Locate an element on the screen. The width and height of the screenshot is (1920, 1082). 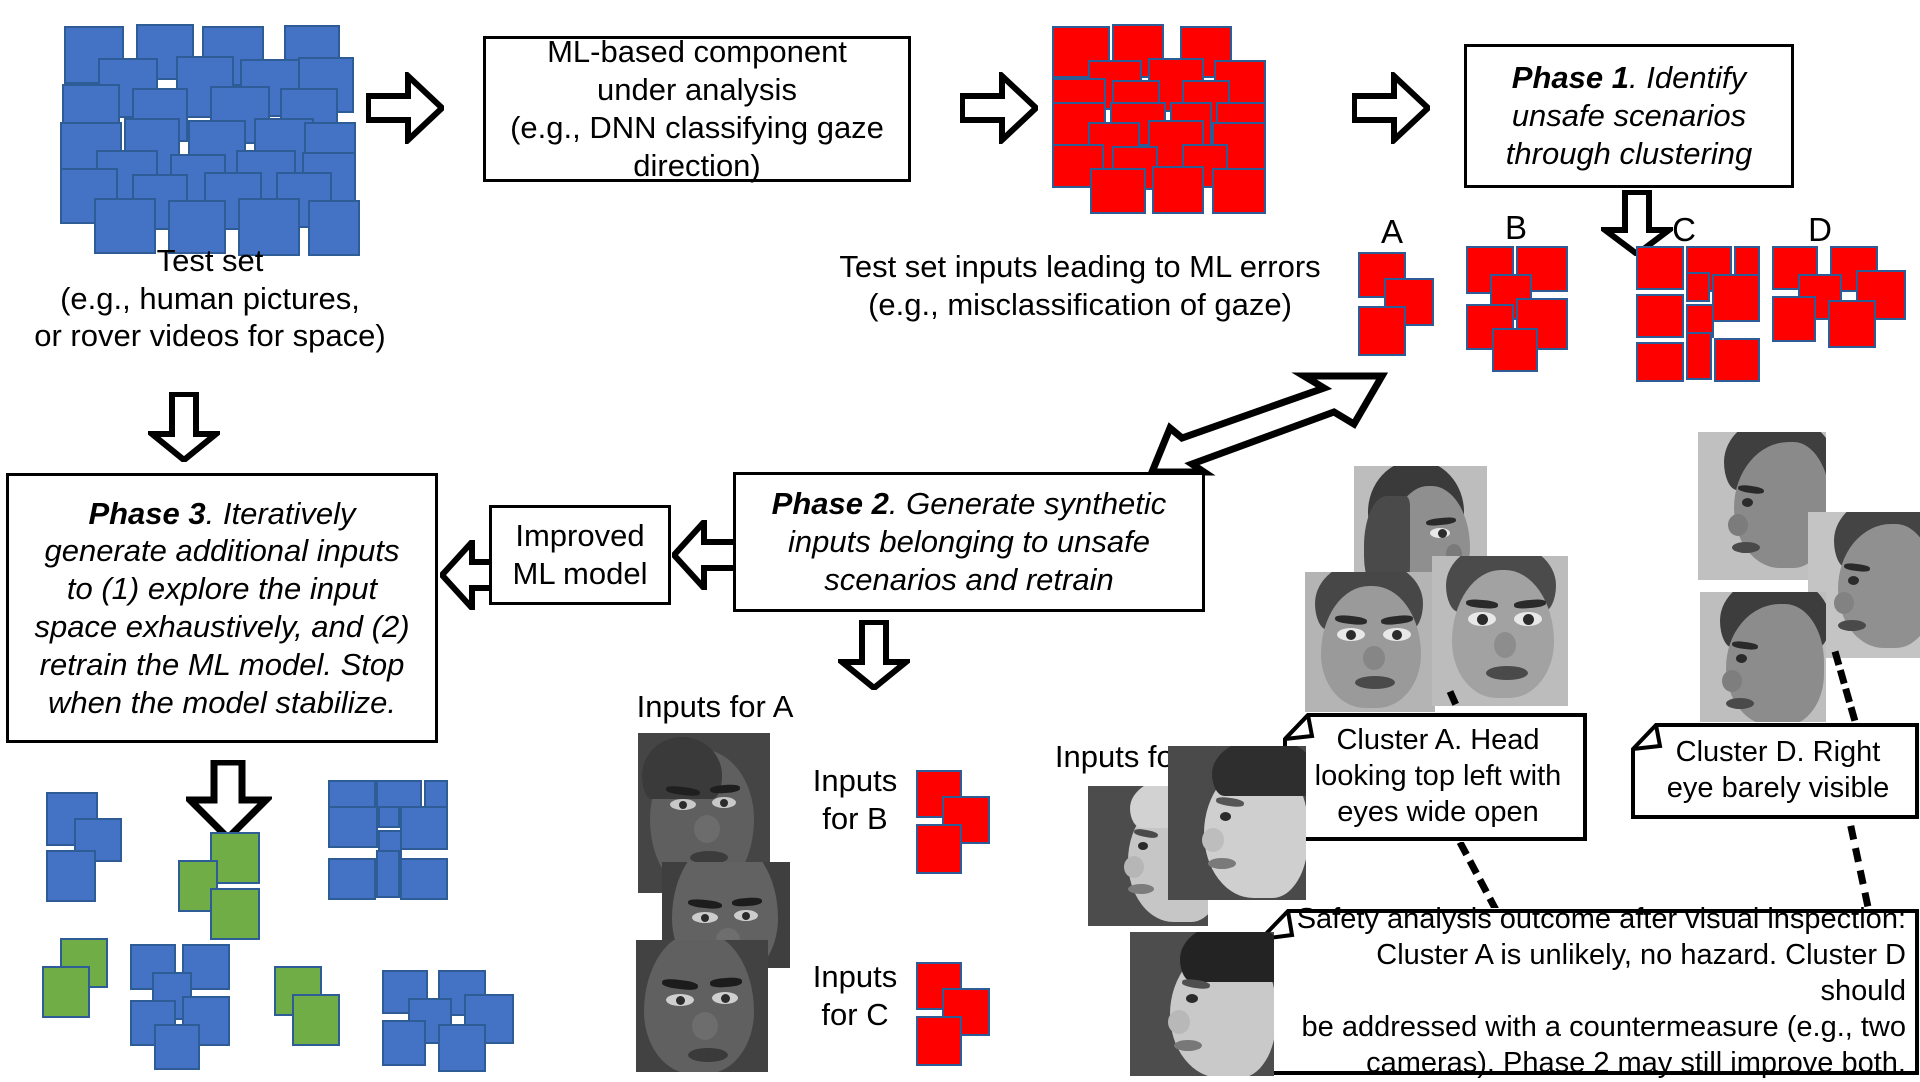
cluster-b-squares is located at coordinates (1521, 309).